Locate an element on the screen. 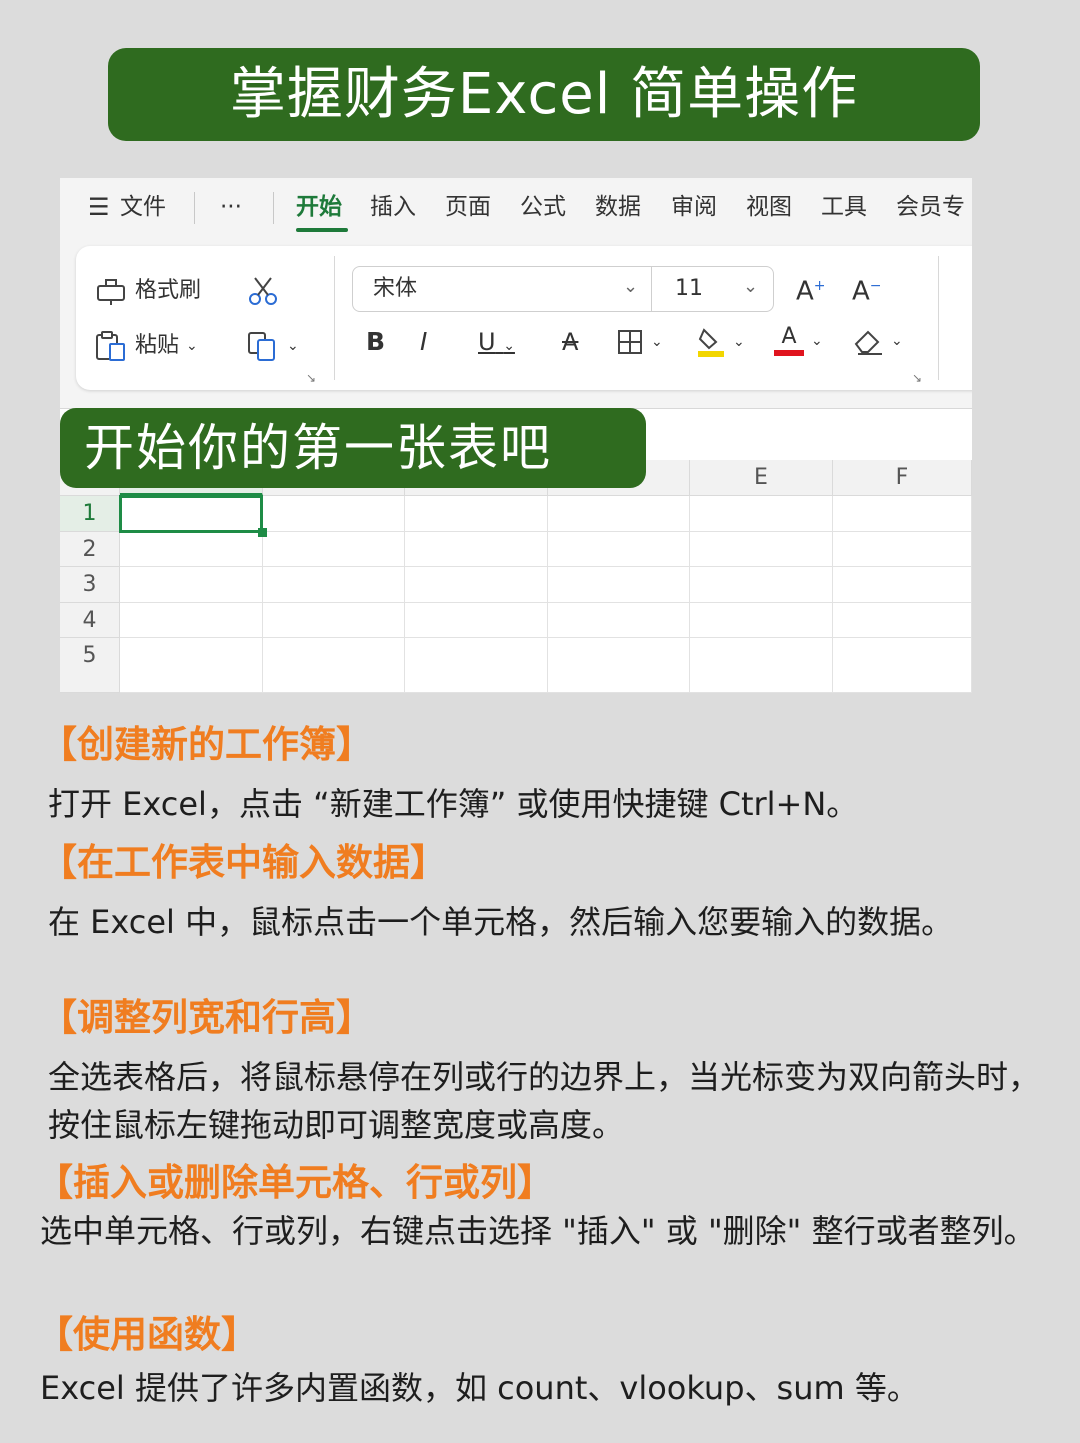 The height and width of the screenshot is (1443, 1080). menu-file: 文件 is located at coordinates (143, 207).